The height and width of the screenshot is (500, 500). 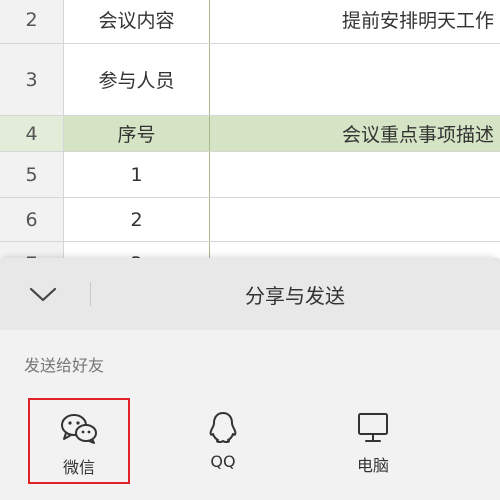 I want to click on table-row: 3 参与人员, so click(x=250, y=80).